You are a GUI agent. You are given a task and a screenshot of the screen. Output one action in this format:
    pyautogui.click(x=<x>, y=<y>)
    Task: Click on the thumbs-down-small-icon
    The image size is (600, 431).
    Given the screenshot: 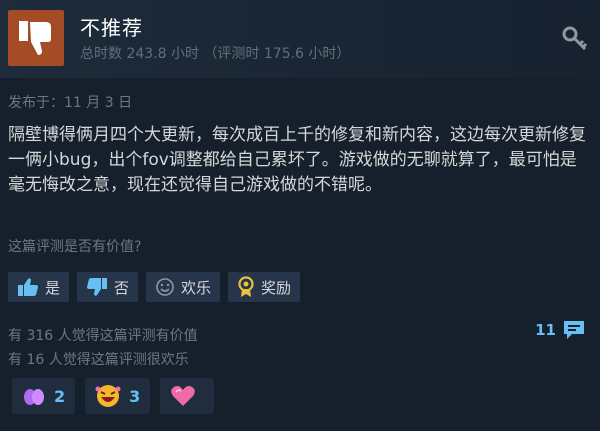 What is the action you would take?
    pyautogui.click(x=97, y=287)
    